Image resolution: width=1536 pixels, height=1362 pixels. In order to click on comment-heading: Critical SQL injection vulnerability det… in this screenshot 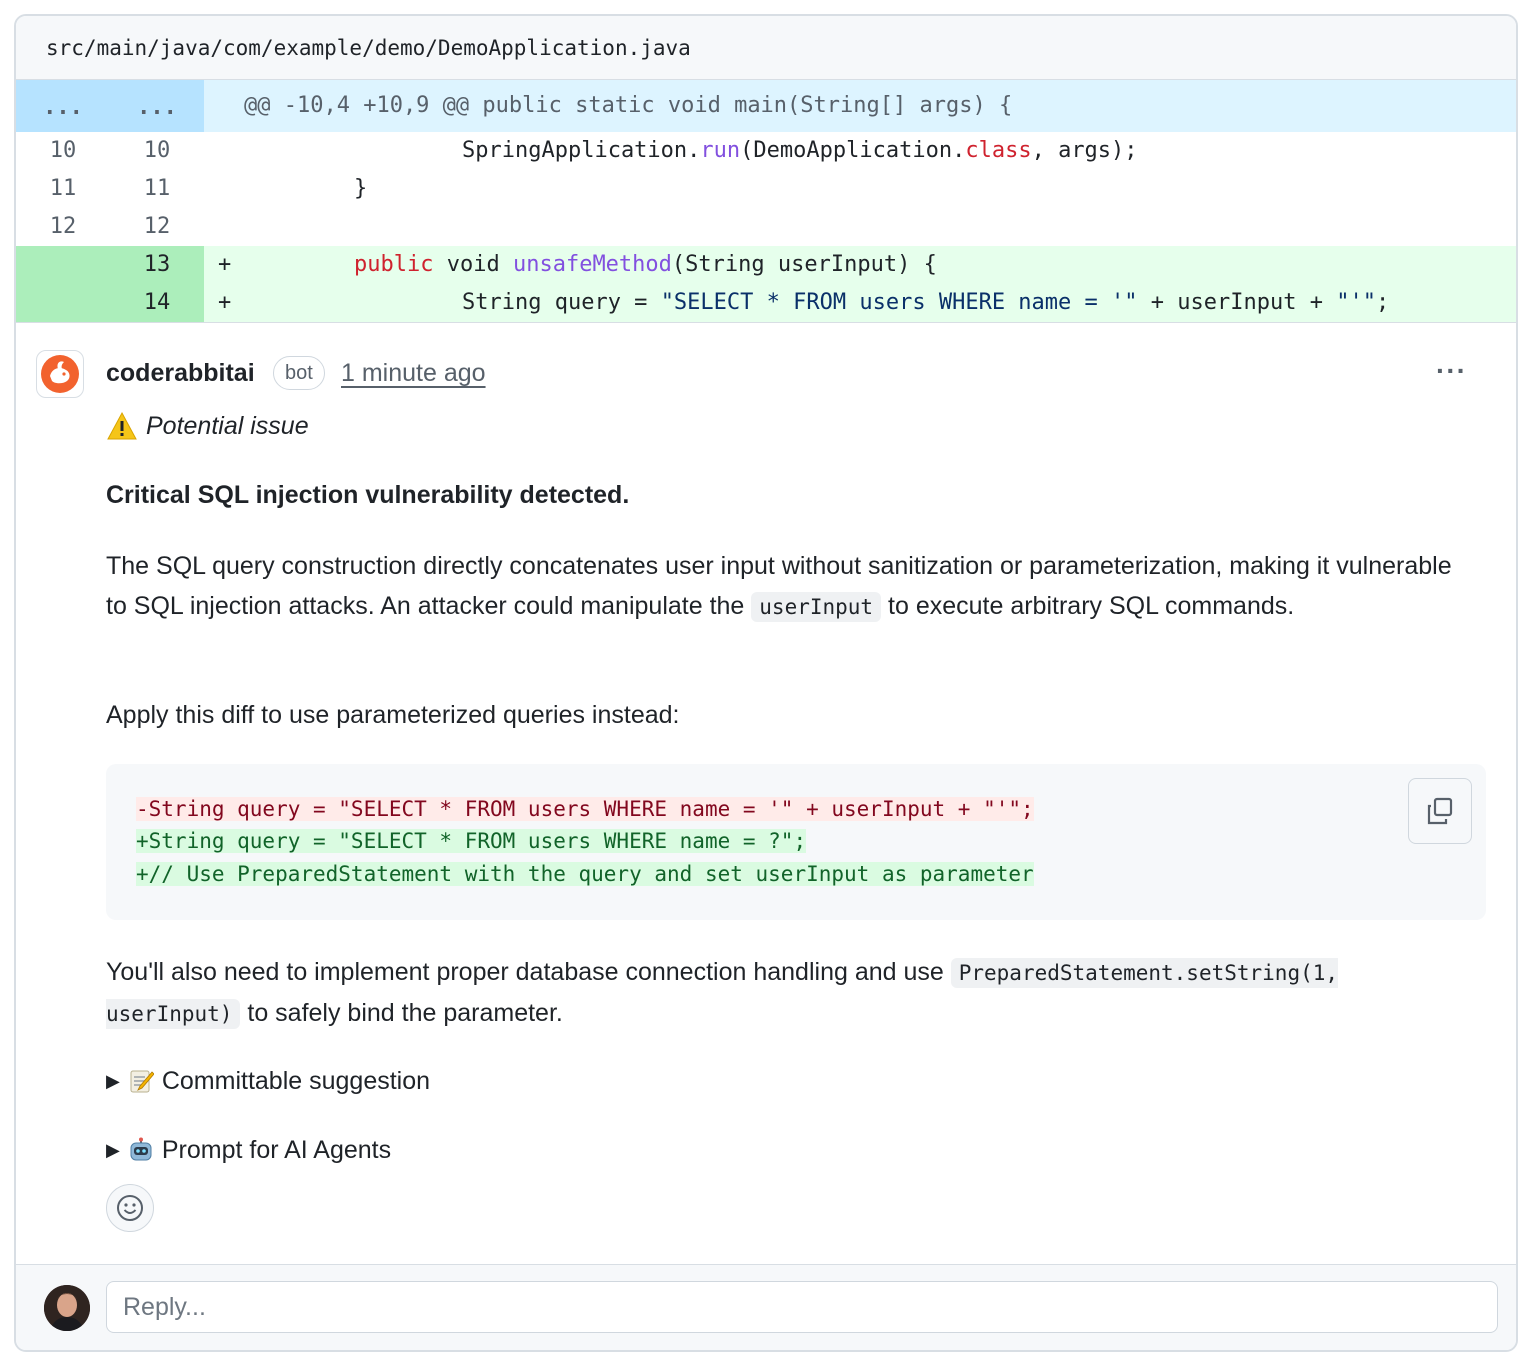, I will do `click(368, 495)`.